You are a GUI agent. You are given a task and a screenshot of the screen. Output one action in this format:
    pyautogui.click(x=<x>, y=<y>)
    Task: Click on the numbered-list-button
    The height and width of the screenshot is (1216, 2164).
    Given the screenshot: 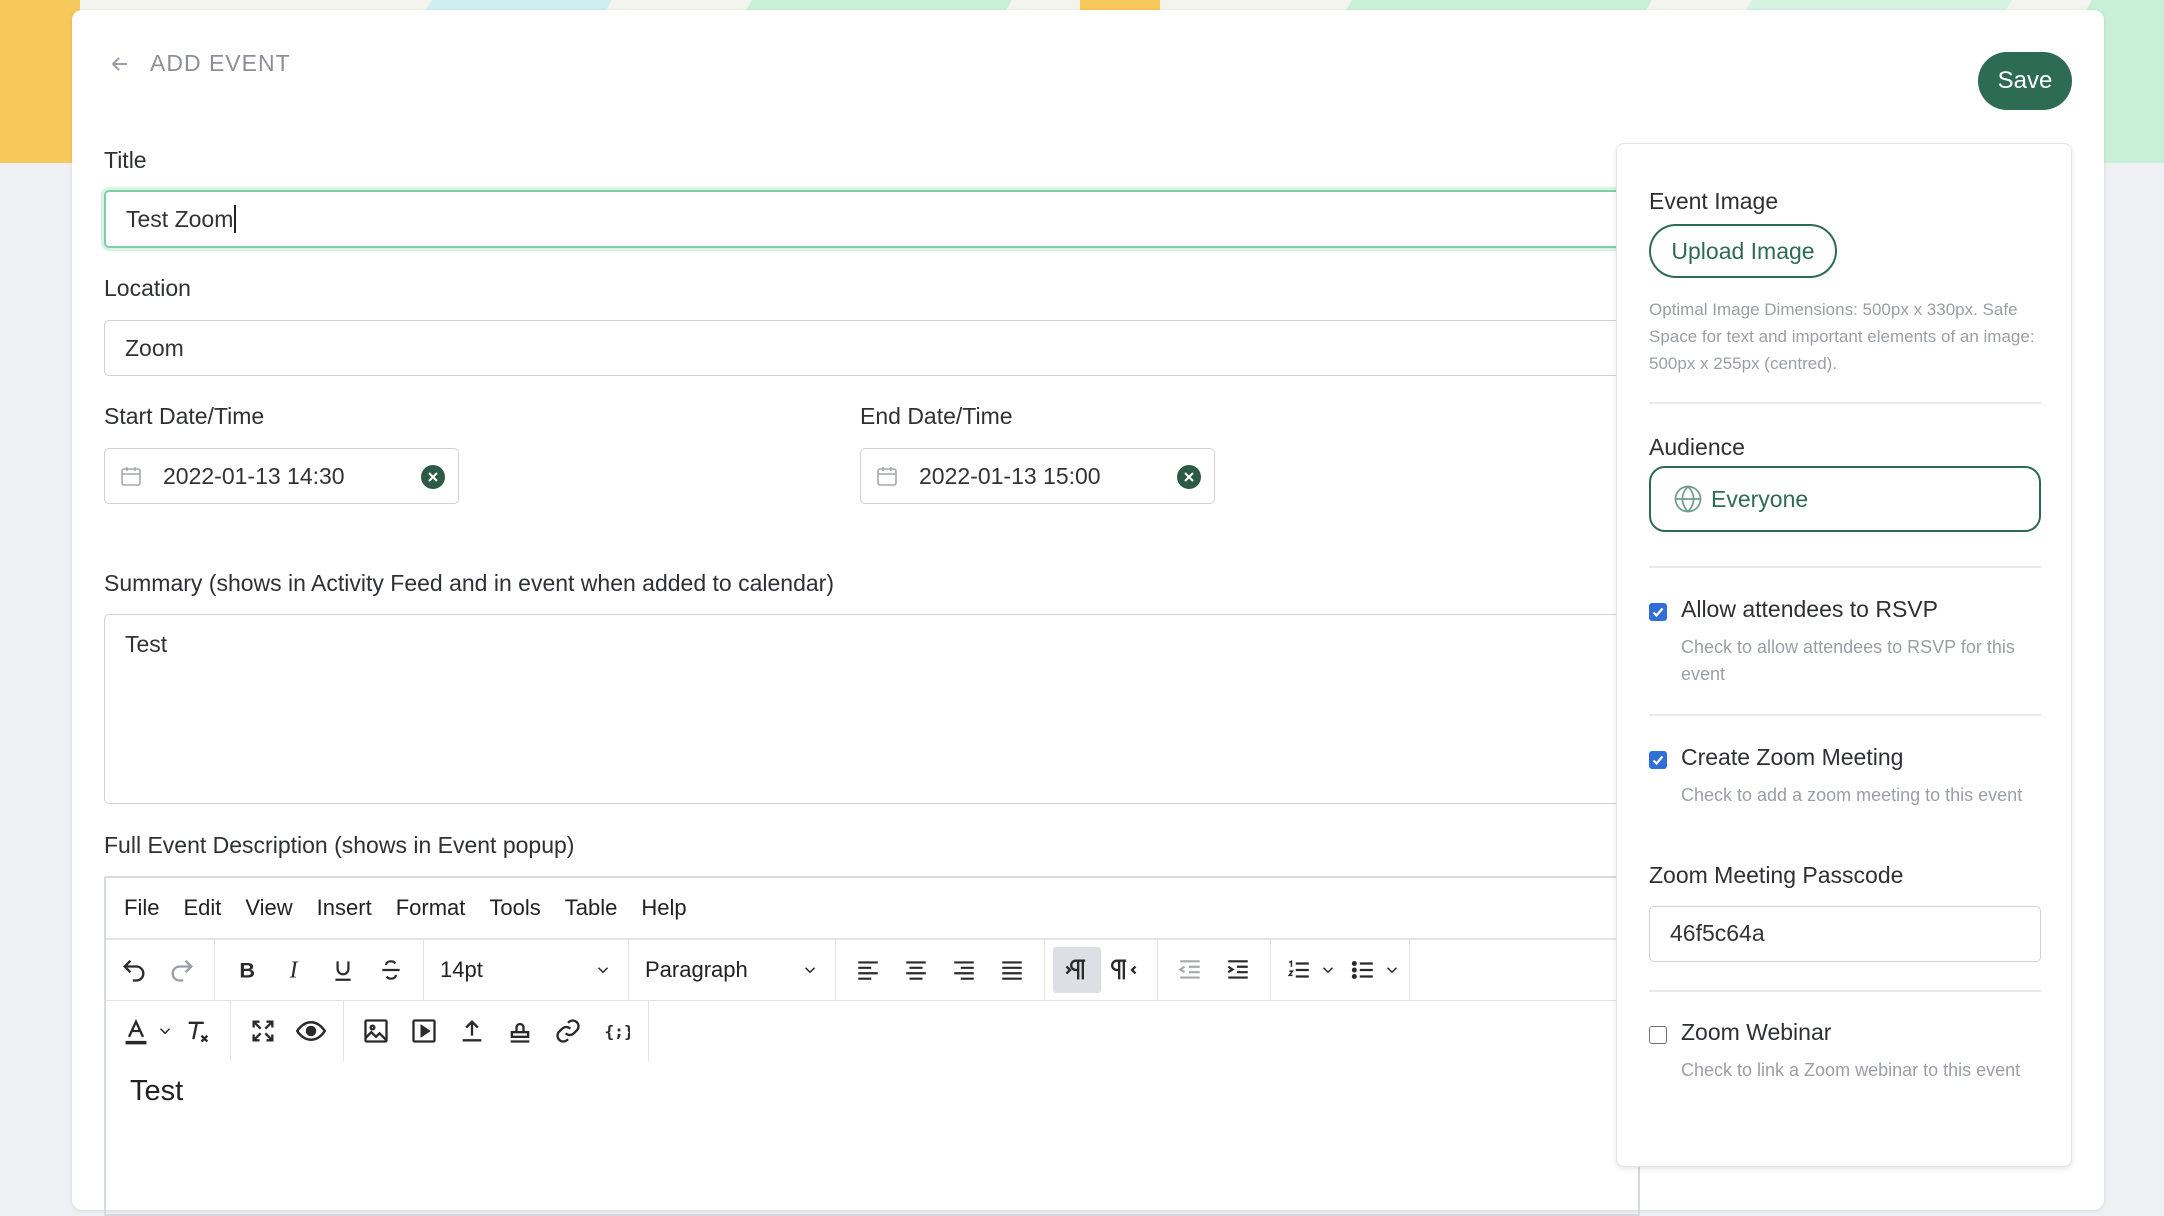 What is the action you would take?
    pyautogui.click(x=1299, y=970)
    